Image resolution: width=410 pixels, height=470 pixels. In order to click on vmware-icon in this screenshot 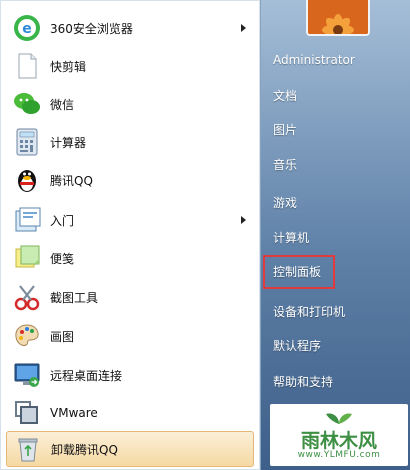, I will do `click(26, 412)`.